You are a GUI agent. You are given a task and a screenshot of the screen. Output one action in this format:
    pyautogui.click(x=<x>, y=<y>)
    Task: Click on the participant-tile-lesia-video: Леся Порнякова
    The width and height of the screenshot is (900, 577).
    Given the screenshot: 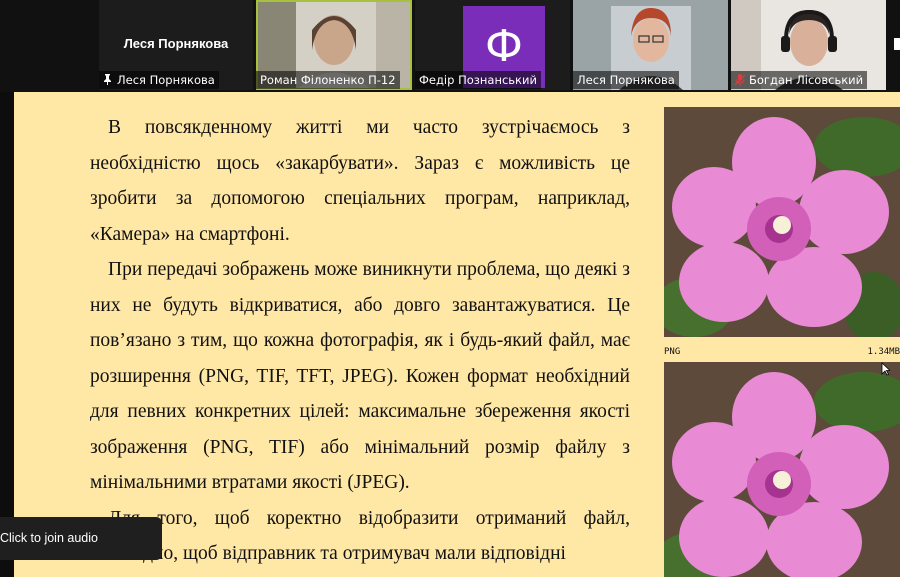 What is the action you would take?
    pyautogui.click(x=650, y=45)
    